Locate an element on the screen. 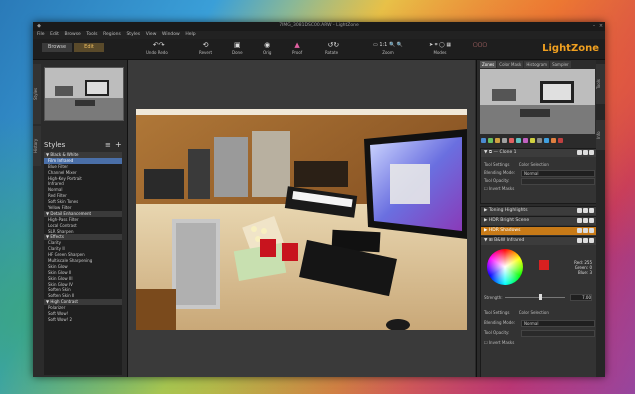  menu-browse: Browse is located at coordinates (72, 34).